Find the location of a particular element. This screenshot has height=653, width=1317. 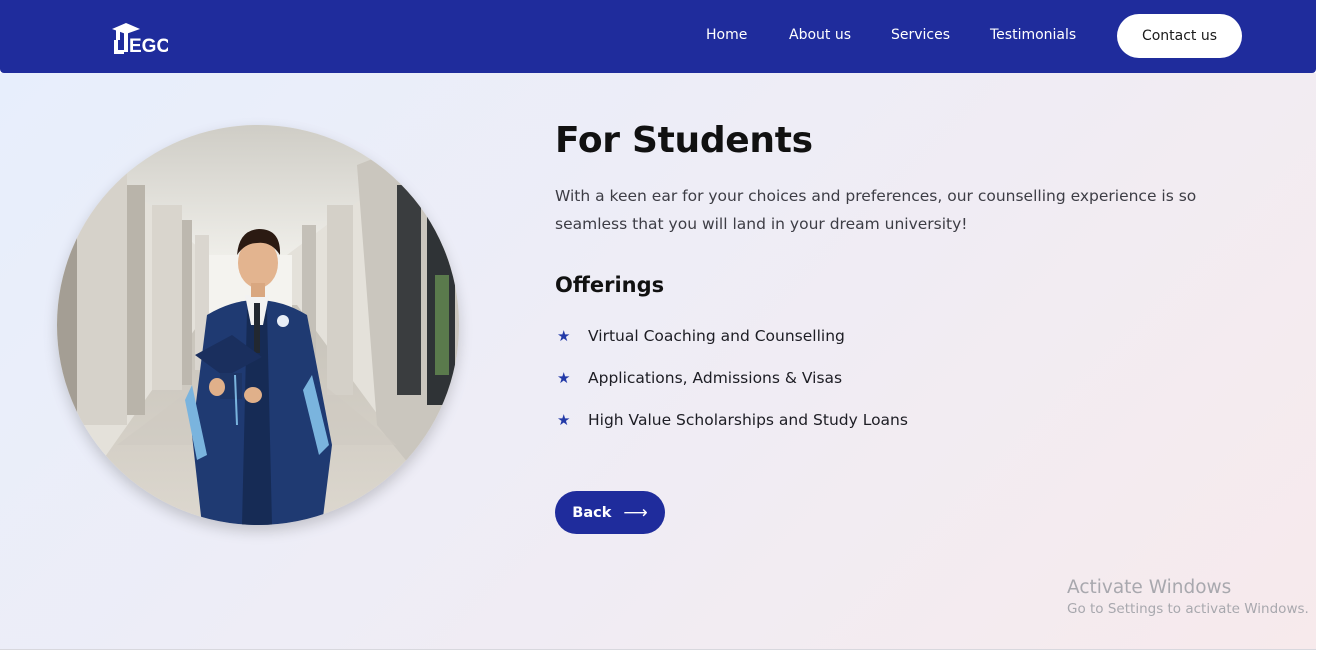

offering-label: Applications, Admissions & Visas is located at coordinates (715, 378).